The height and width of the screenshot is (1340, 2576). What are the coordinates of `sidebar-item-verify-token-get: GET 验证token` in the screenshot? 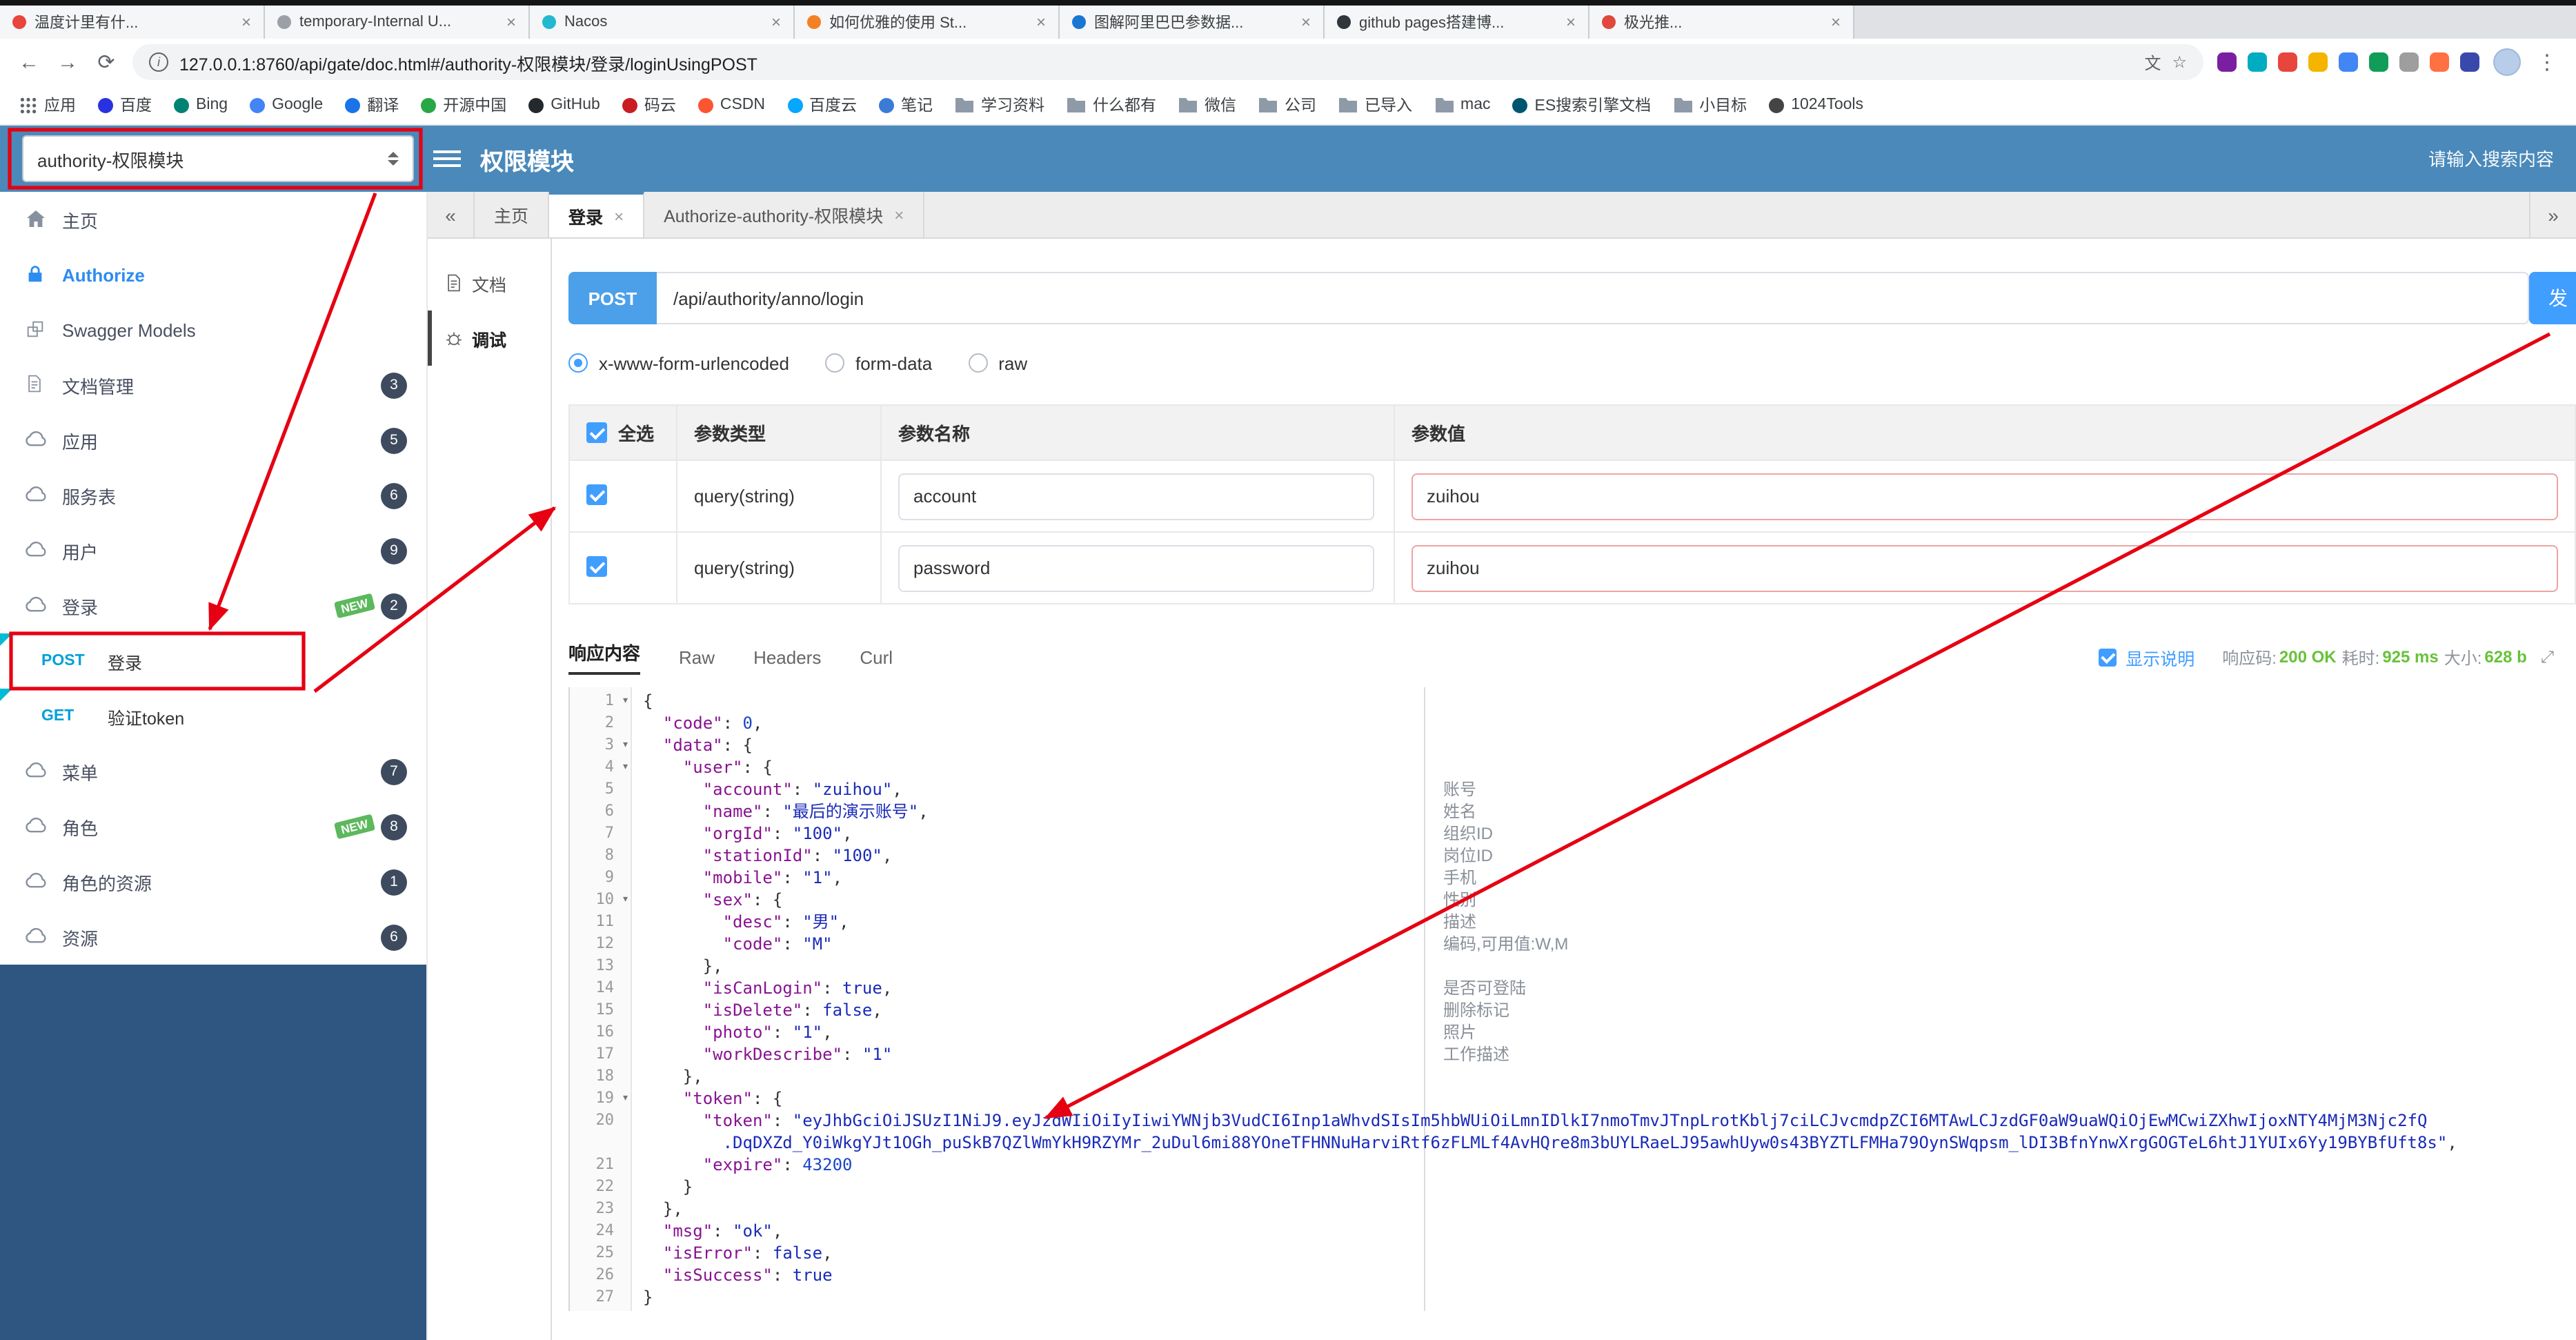 It's located at (213, 716).